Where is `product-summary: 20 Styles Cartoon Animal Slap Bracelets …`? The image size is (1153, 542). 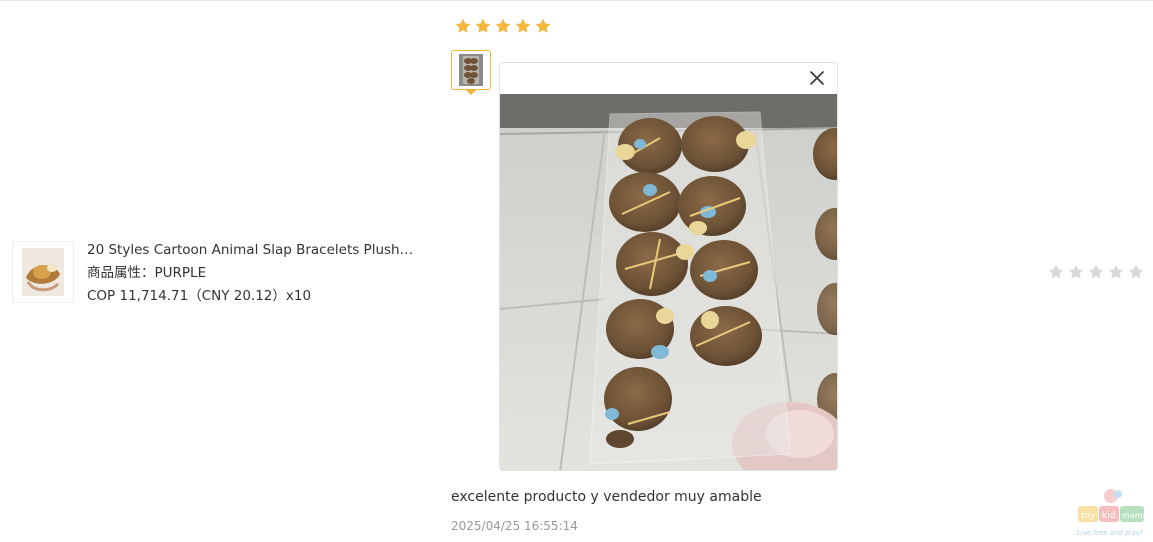 product-summary: 20 Styles Cartoon Animal Slap Bracelets … is located at coordinates (214, 274).